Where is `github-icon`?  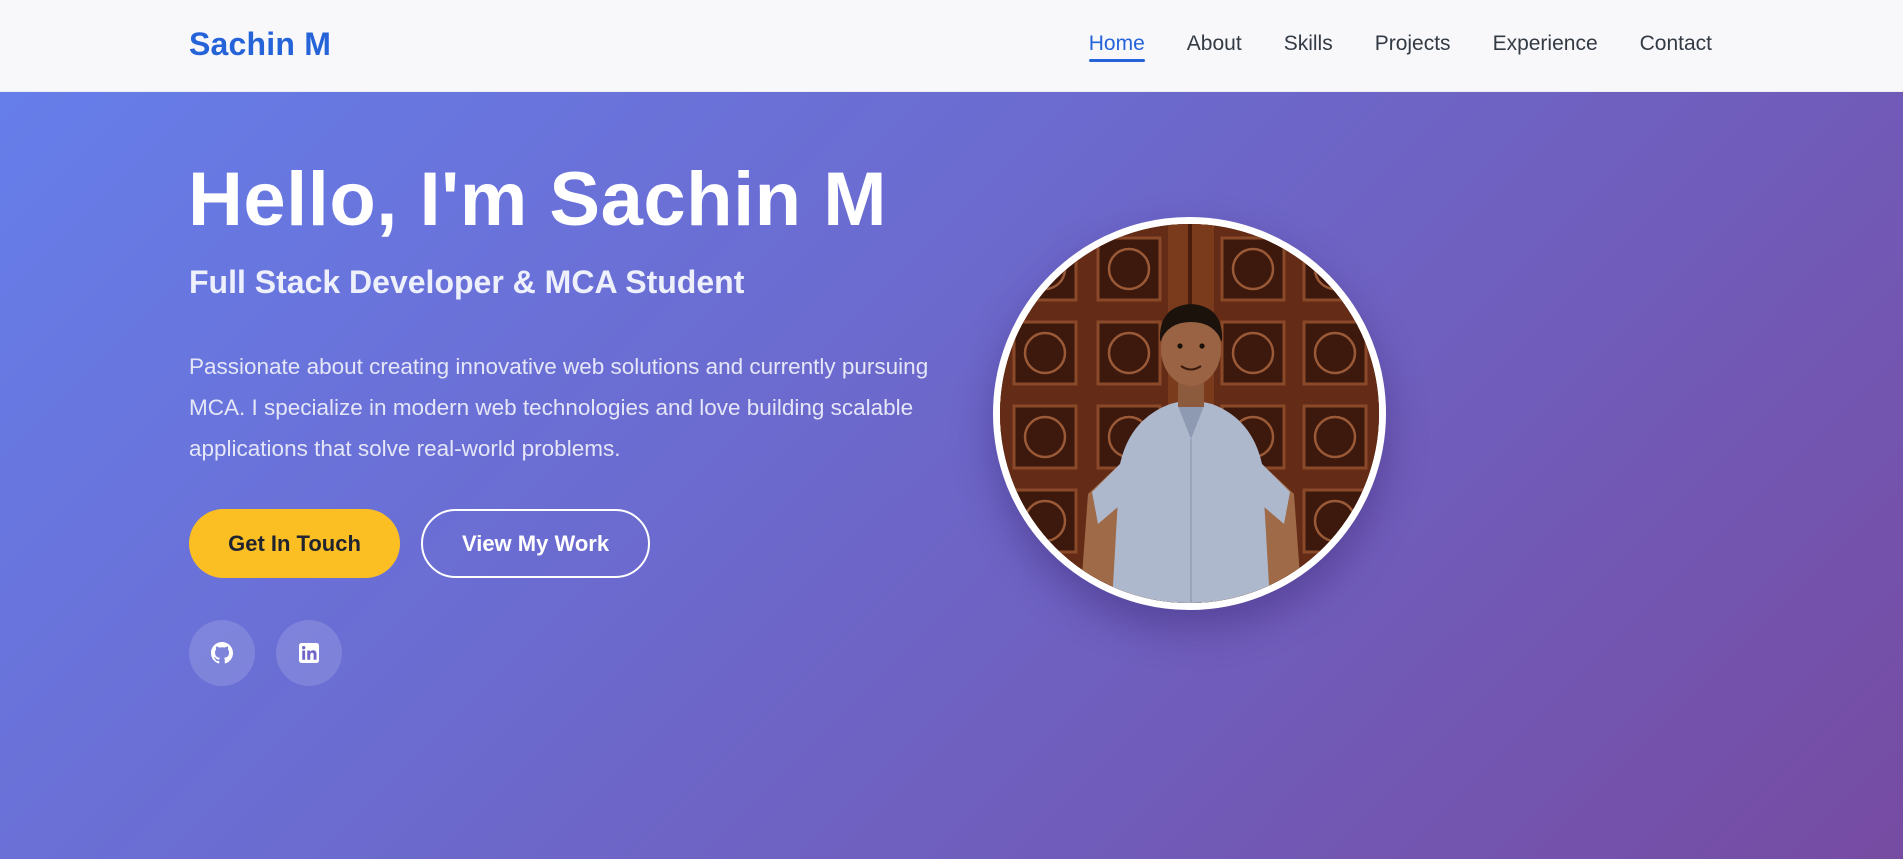 github-icon is located at coordinates (222, 653).